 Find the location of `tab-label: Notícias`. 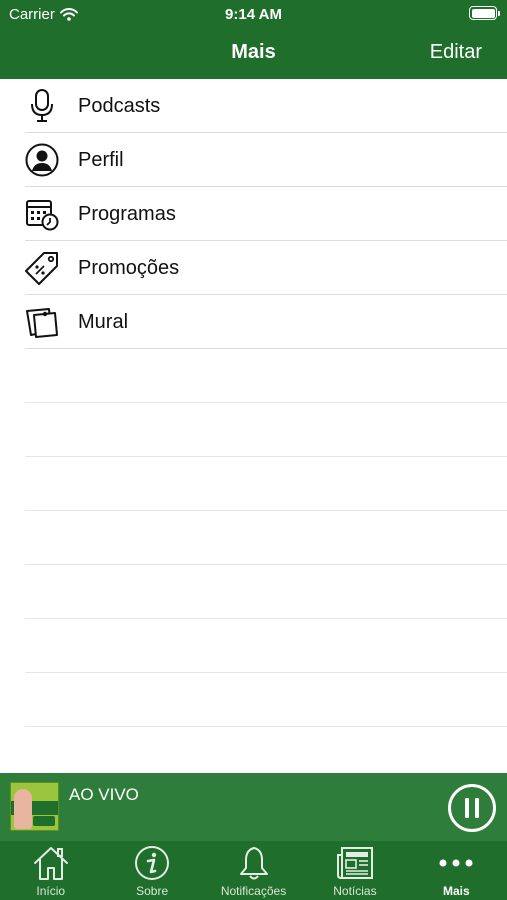

tab-label: Notícias is located at coordinates (355, 891).